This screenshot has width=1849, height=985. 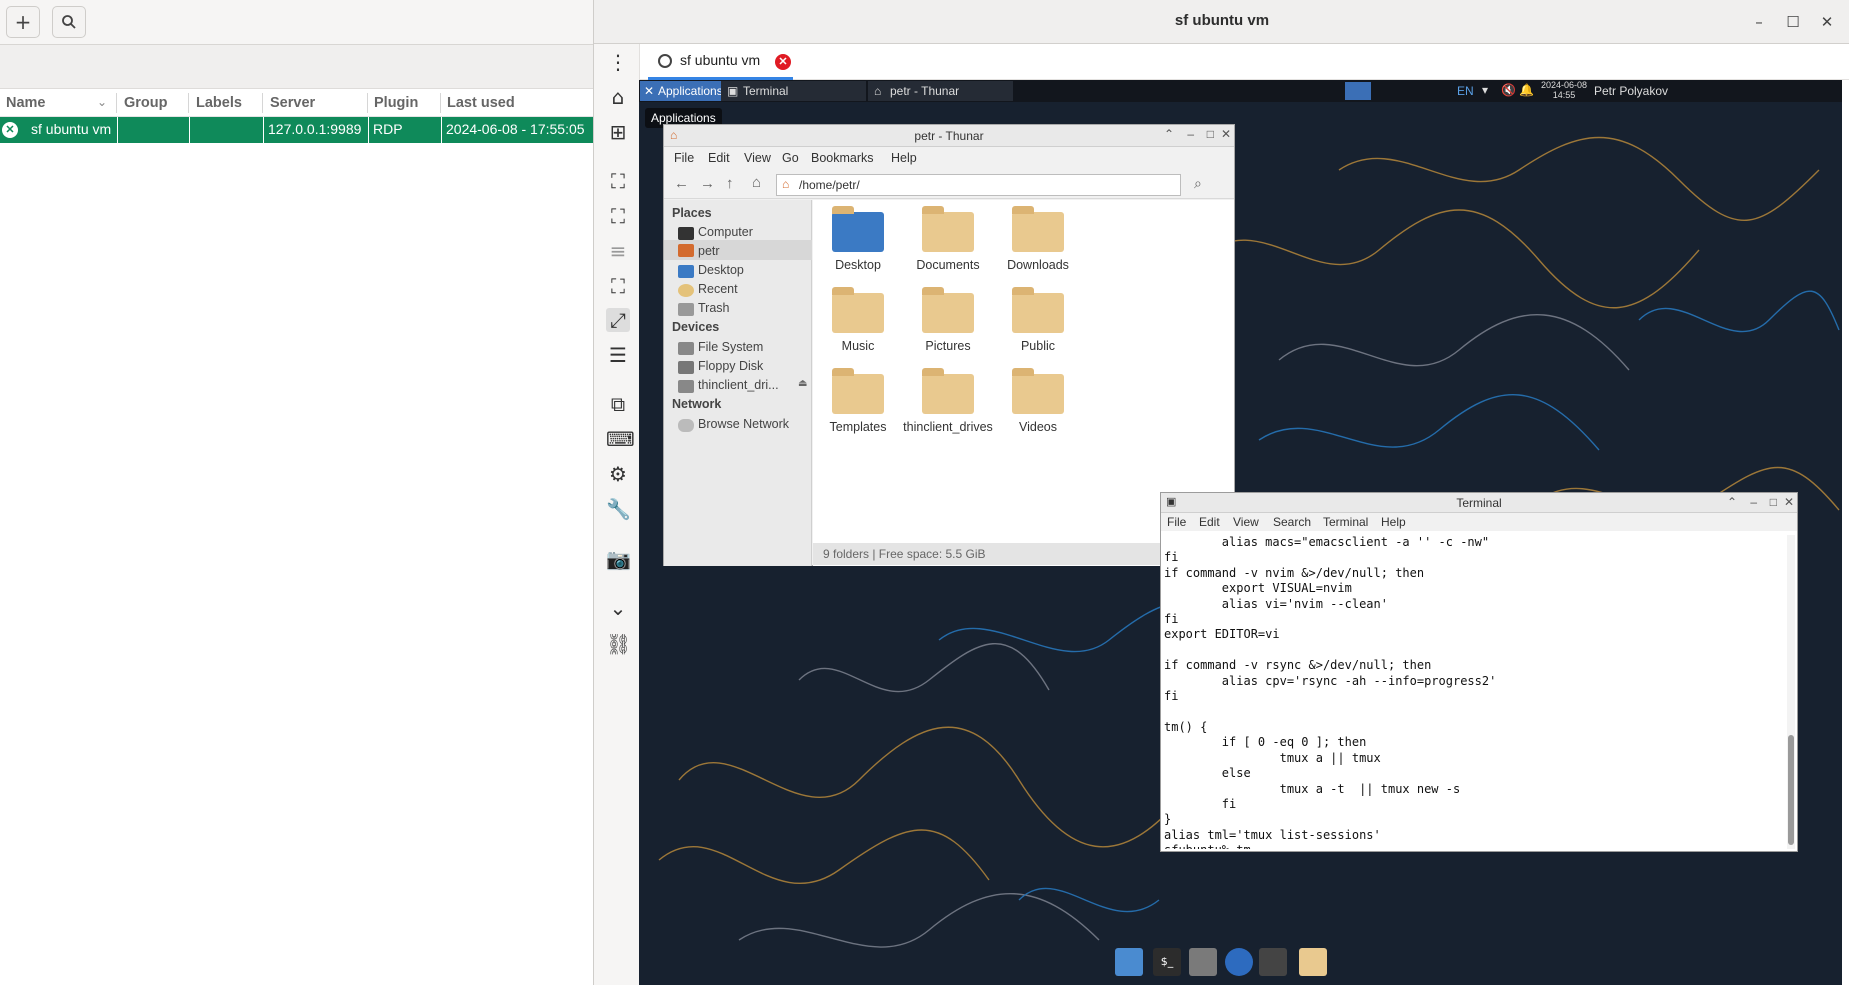 I want to click on scale-icon: ⛶, so click(x=618, y=286).